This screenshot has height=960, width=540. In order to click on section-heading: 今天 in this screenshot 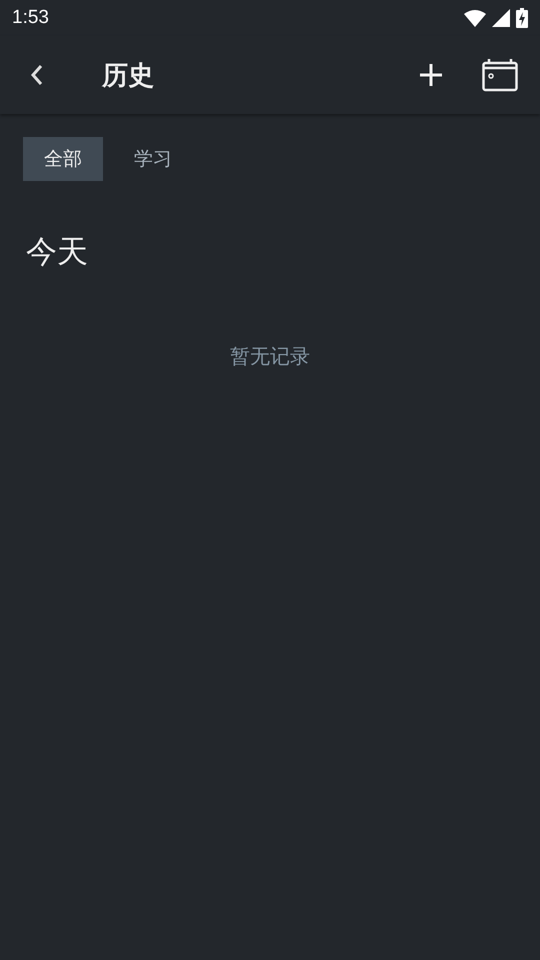, I will do `click(57, 252)`.